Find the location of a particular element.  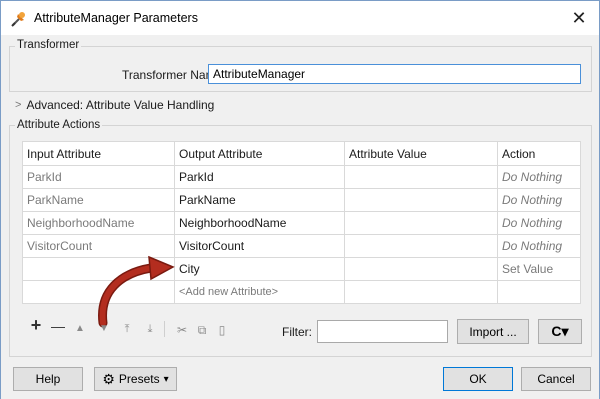

column-header-output: Output Attribute is located at coordinates (259, 153).